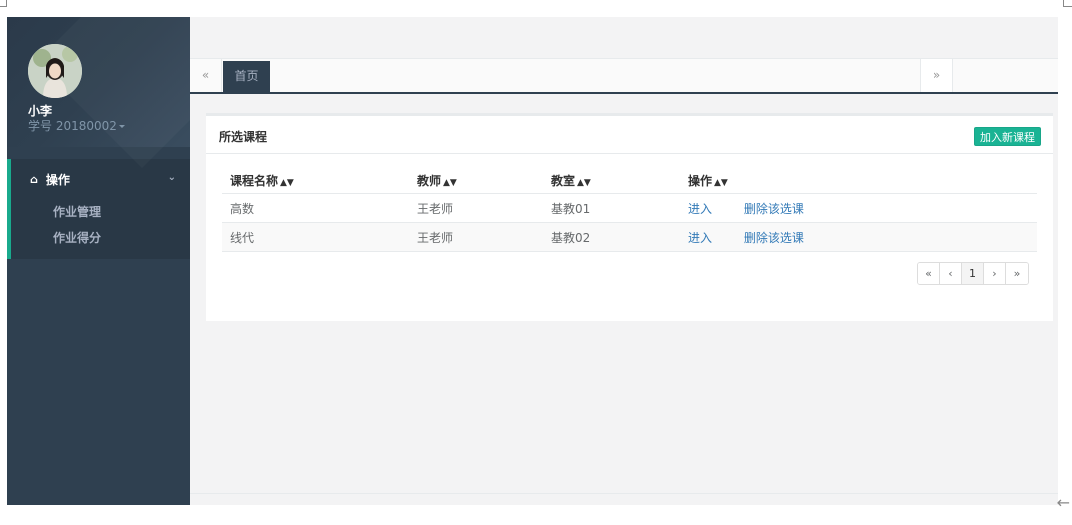  Describe the element at coordinates (100, 212) in the screenshot. I see `sidebar-item-homework-management: 作业管理` at that location.